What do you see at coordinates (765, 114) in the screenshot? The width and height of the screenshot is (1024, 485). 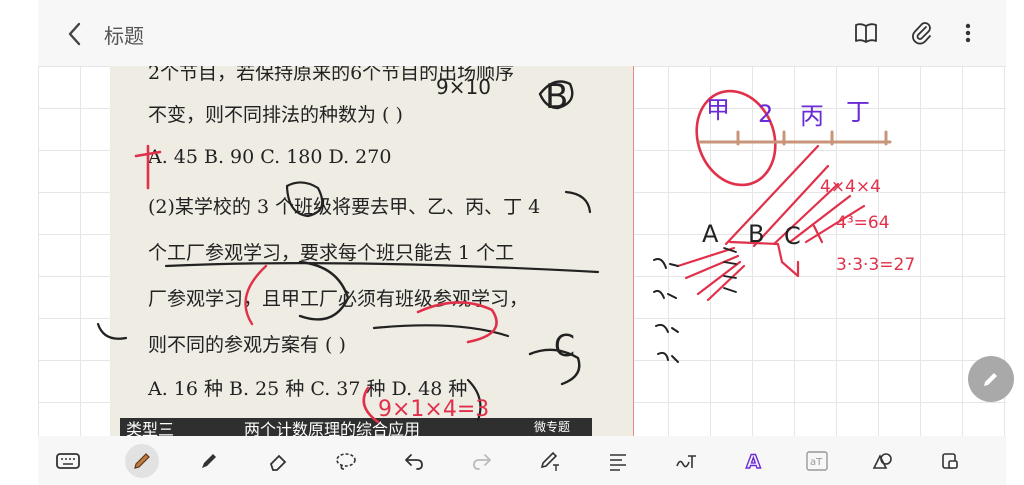 I see `factory-label: 2` at bounding box center [765, 114].